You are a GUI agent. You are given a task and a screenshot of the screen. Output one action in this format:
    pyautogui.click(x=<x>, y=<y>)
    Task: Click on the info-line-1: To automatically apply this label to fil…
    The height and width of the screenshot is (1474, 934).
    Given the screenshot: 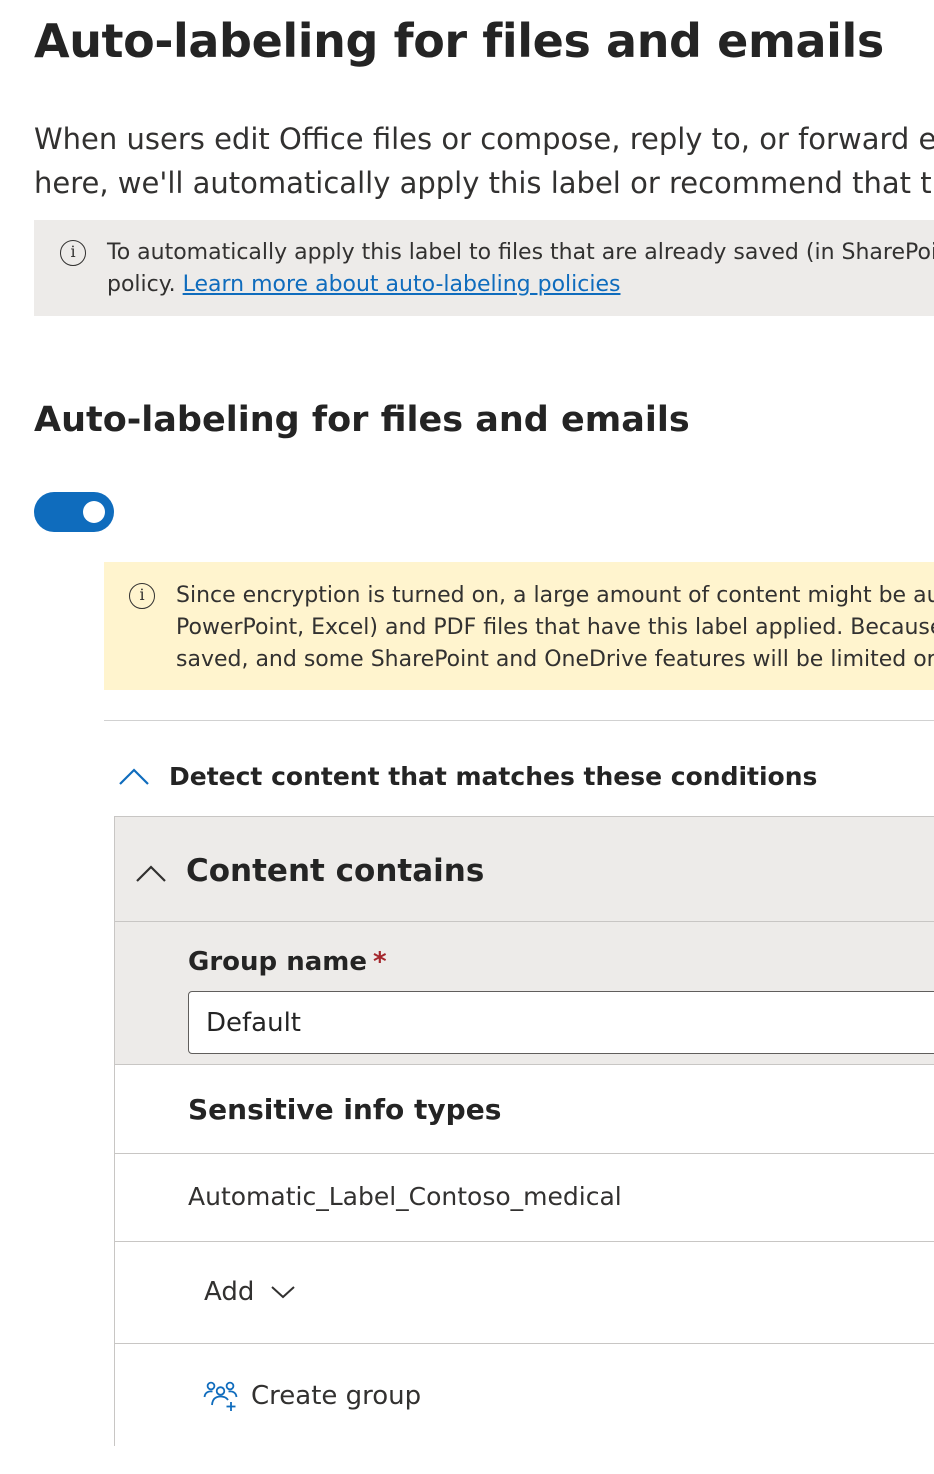 What is the action you would take?
    pyautogui.click(x=520, y=252)
    